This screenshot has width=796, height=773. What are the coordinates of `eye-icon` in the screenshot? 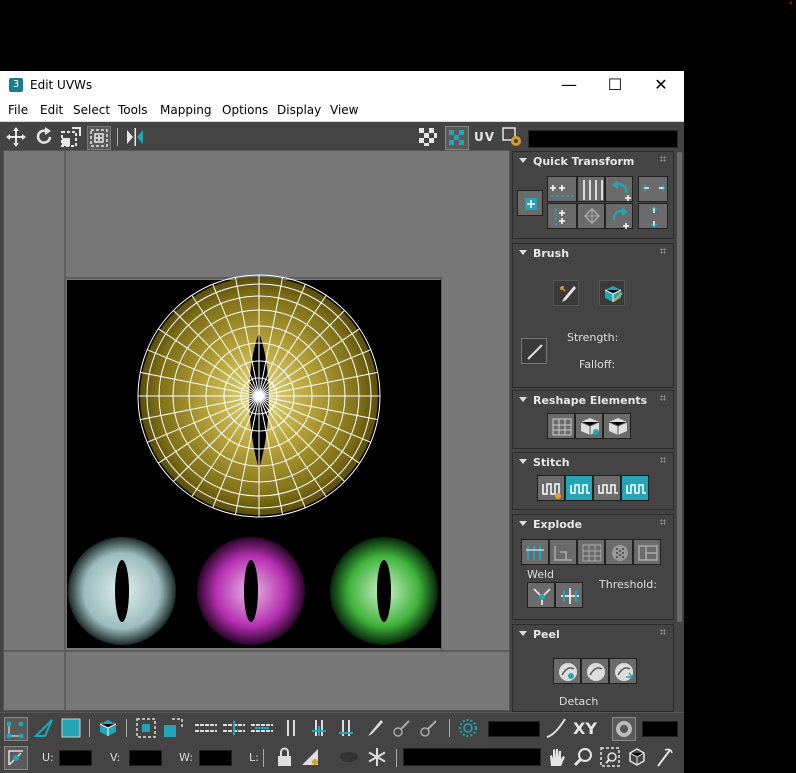 It's located at (349, 757).